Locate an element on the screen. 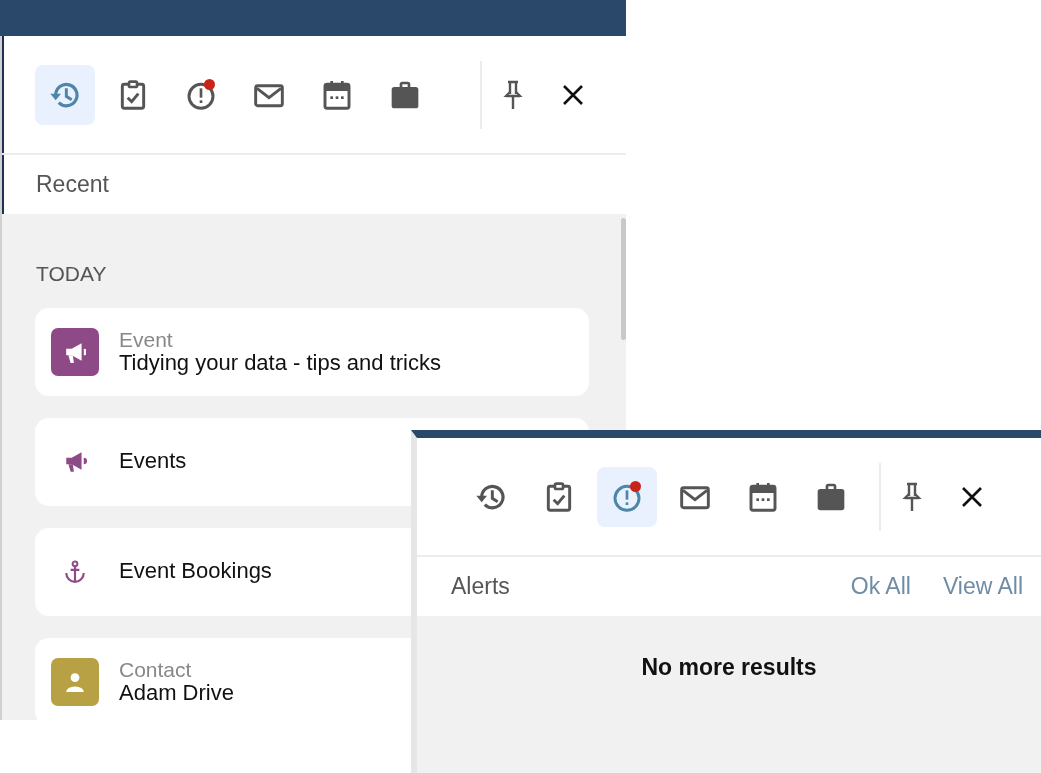 This screenshot has width=1041, height=773. panel-title: Alerts is located at coordinates (480, 587).